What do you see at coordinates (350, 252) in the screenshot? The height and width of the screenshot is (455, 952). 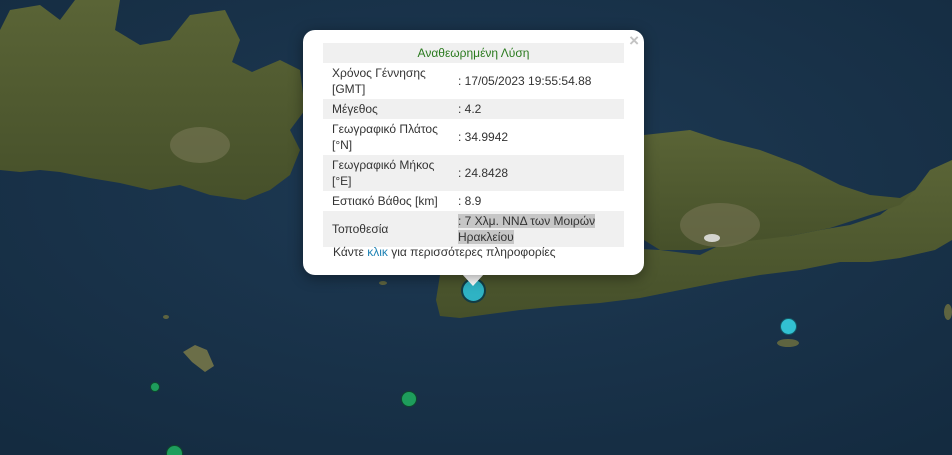 I see `more-info-prefix: Κάντε` at bounding box center [350, 252].